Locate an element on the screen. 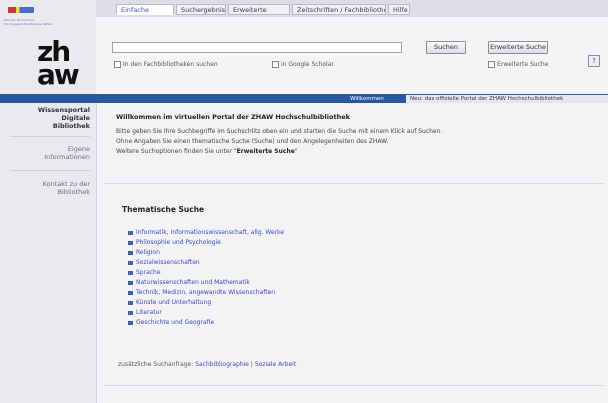 This screenshot has width=608, height=403. category-label: Sozialwissenschaften is located at coordinates (168, 262).